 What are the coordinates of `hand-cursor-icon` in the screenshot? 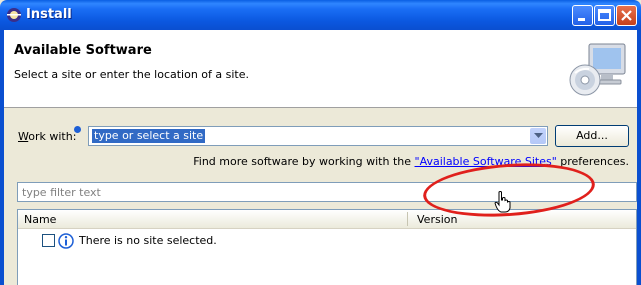 It's located at (502, 202).